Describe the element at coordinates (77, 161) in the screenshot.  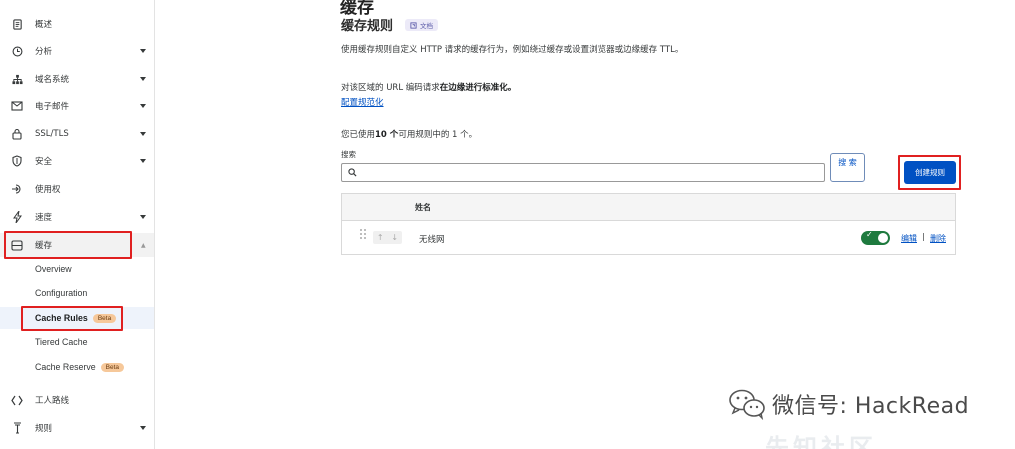
I see `sidebar-item-security: 安全` at that location.